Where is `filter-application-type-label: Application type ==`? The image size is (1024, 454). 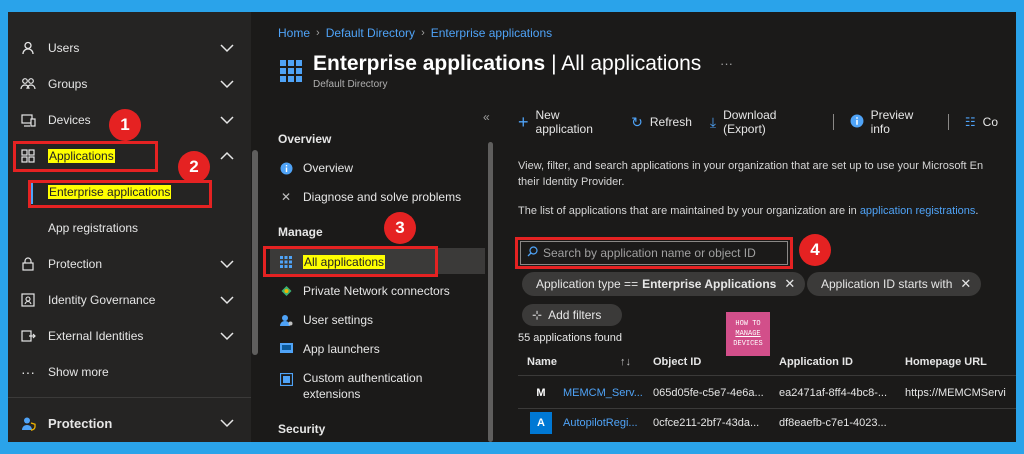
filter-application-type-label: Application type == is located at coordinates (587, 284).